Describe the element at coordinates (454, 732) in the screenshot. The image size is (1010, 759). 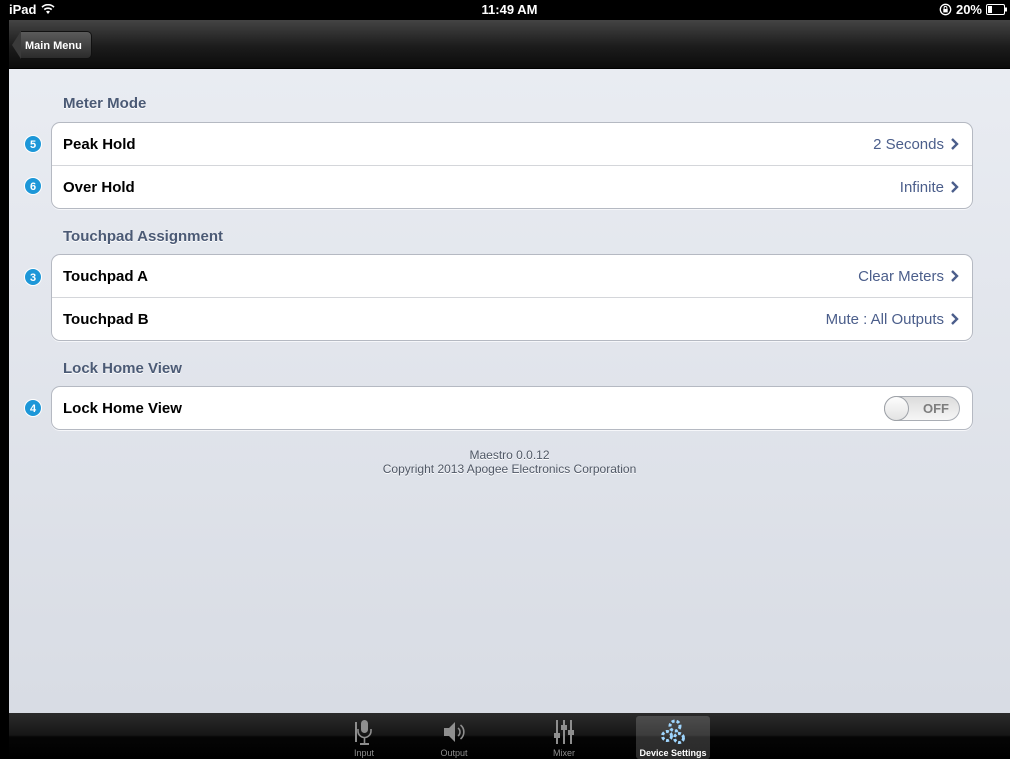
I see `speaker-icon` at that location.